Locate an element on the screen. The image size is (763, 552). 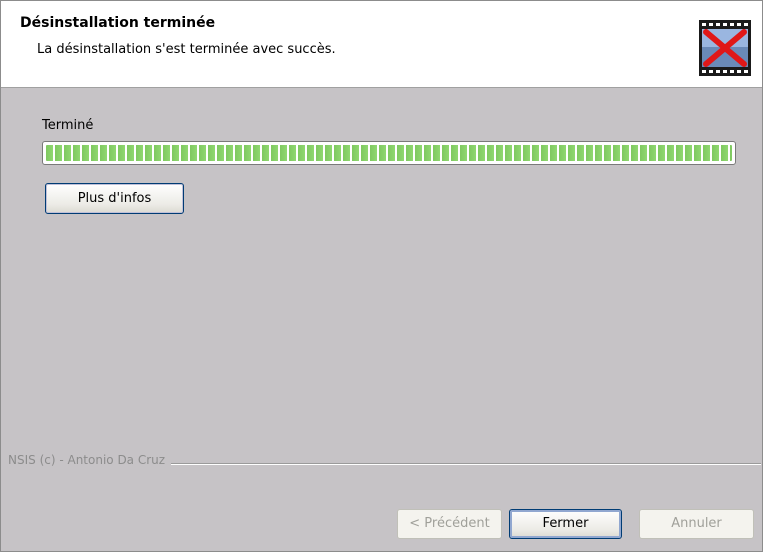
close-label: Fermer is located at coordinates (565, 523).